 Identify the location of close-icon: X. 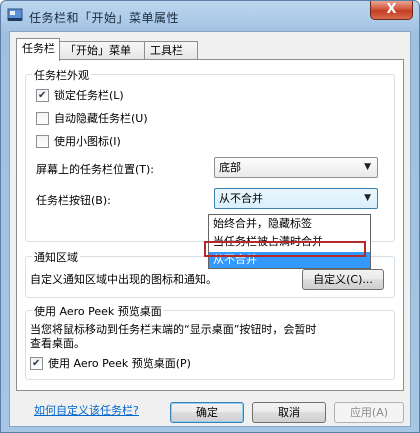
(391, 9).